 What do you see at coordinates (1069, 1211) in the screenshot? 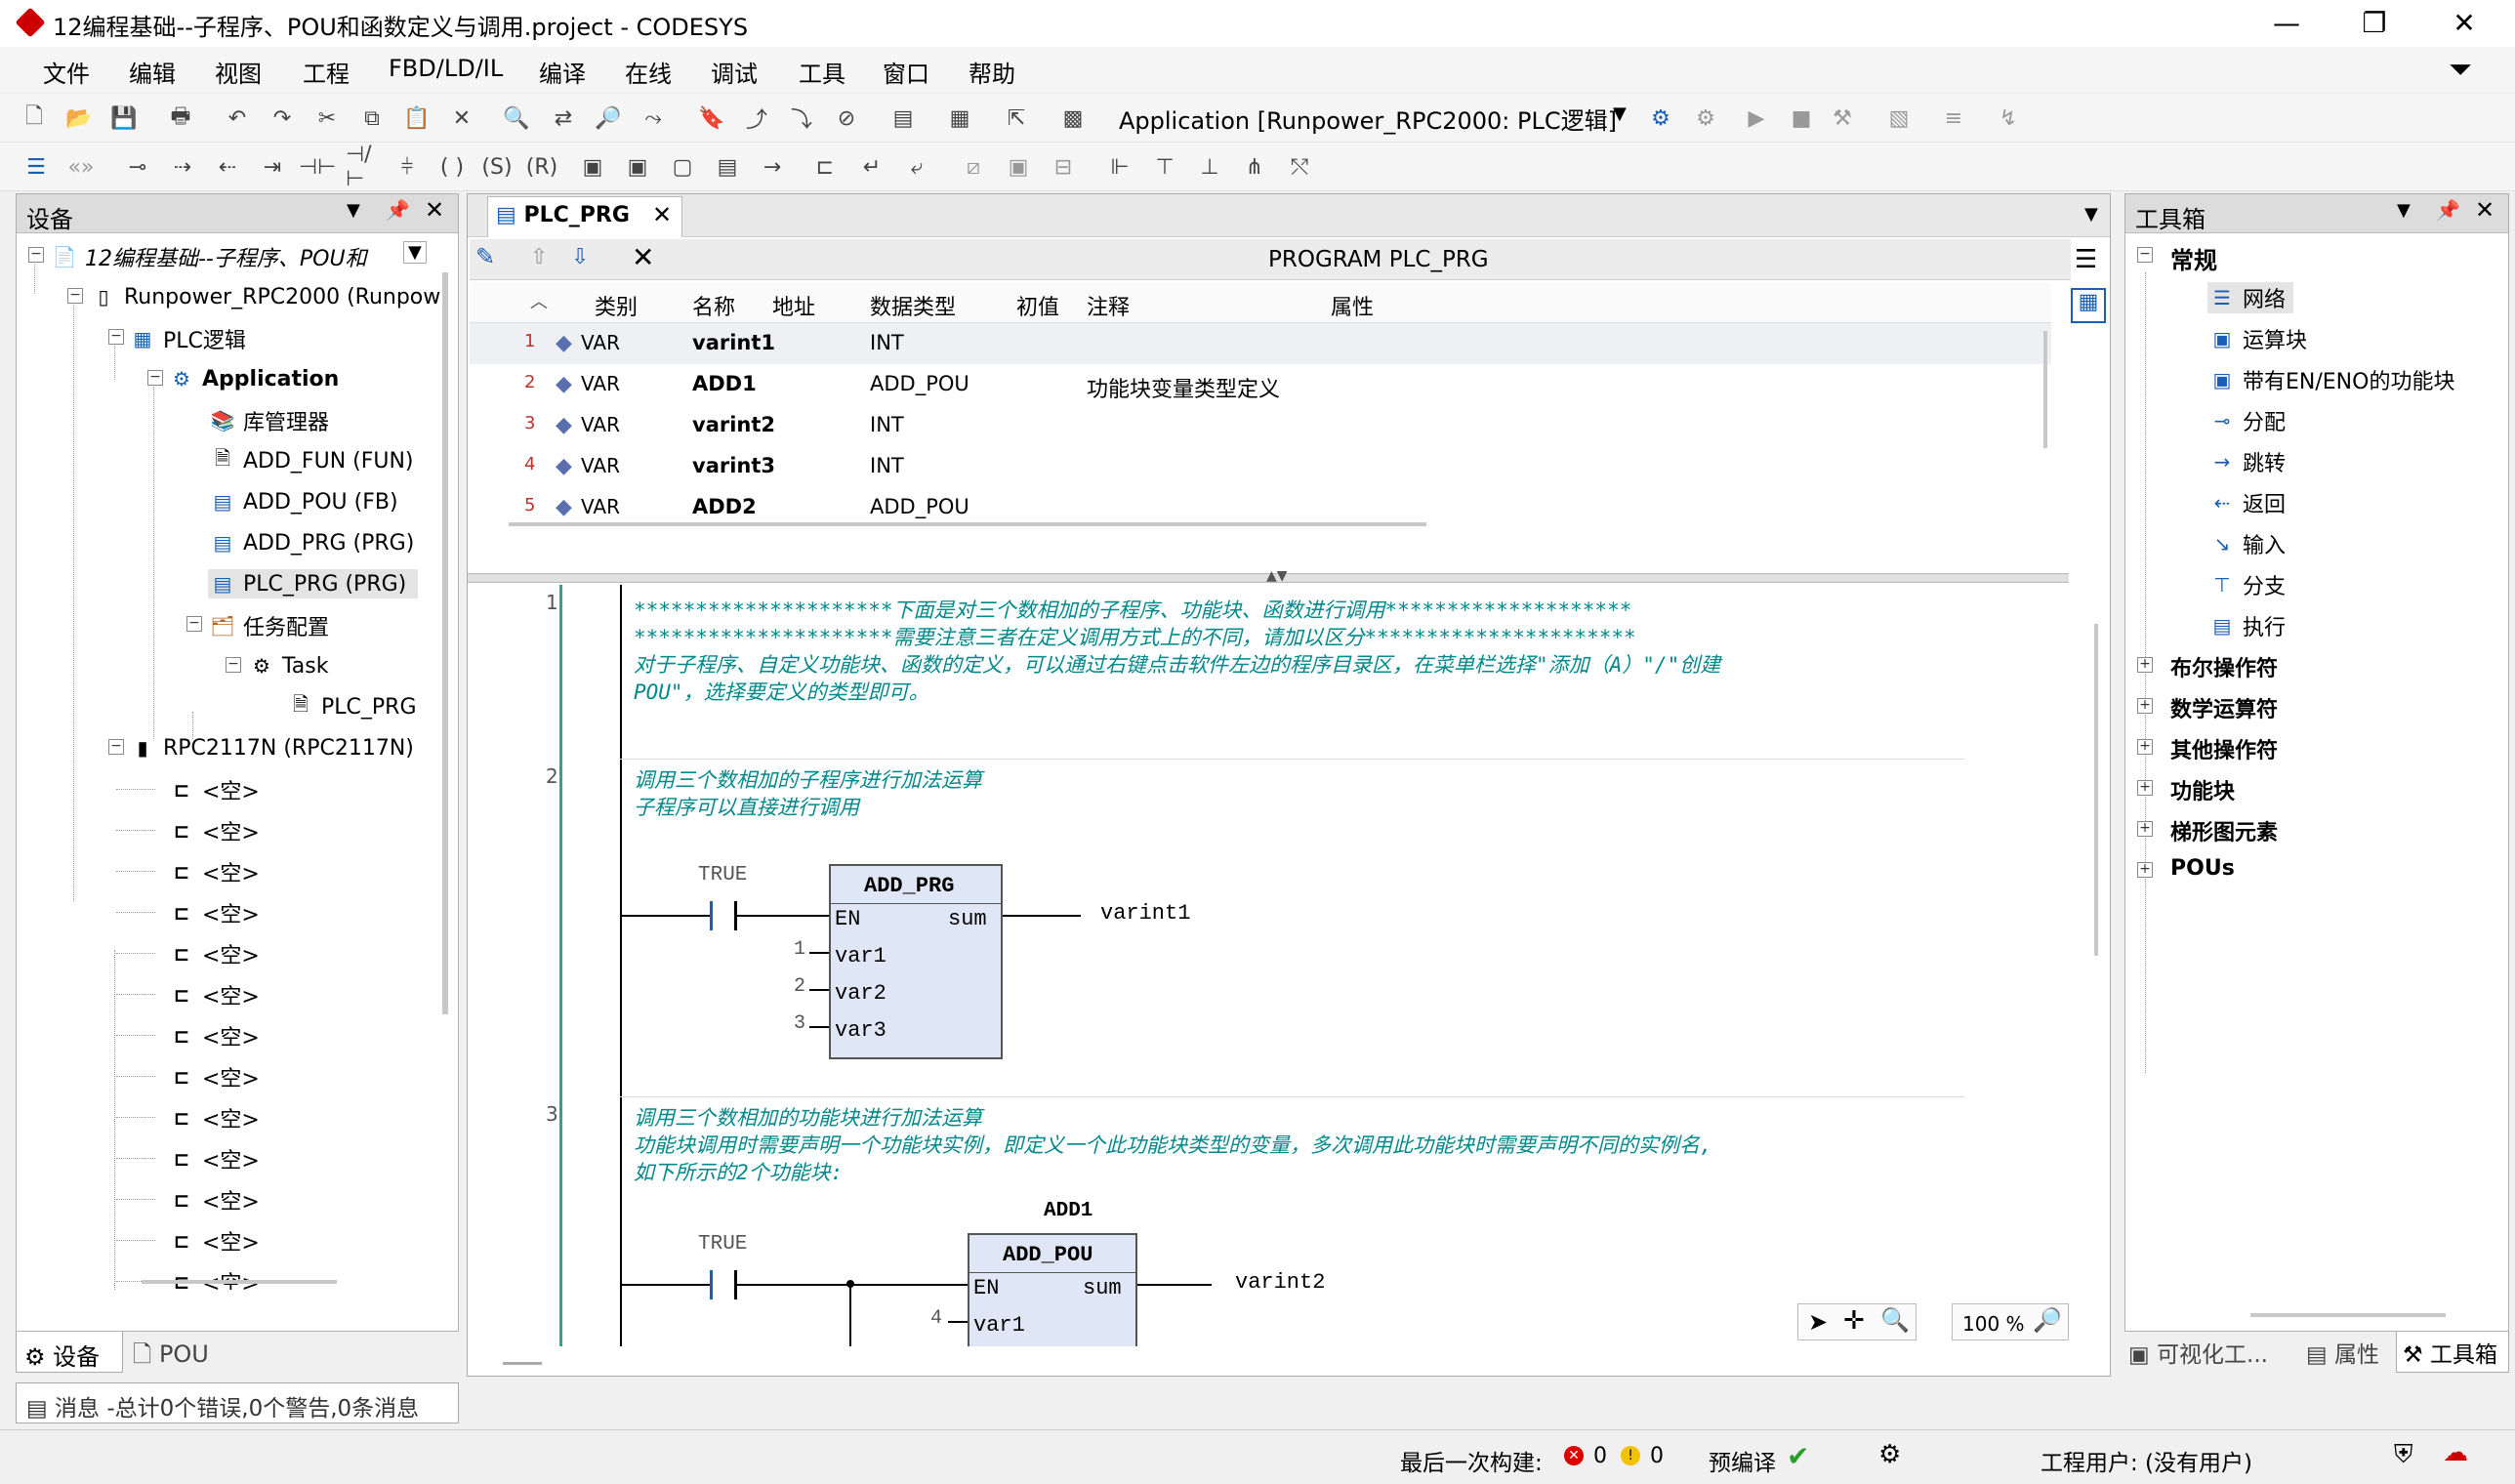
I see `instance-name: ADD1` at bounding box center [1069, 1211].